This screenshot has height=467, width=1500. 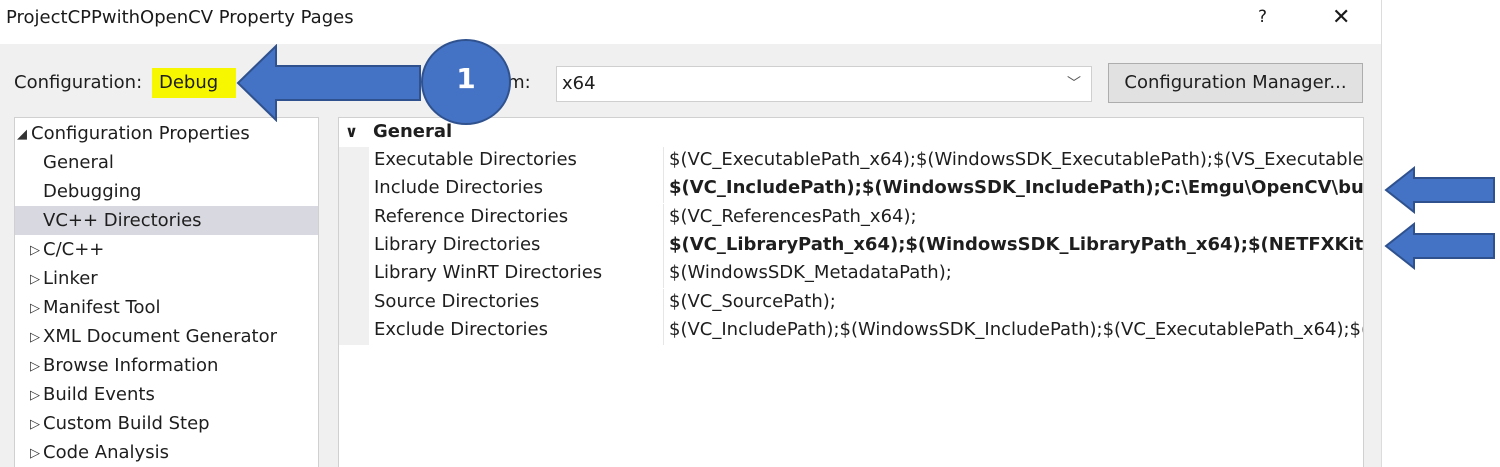 I want to click on tree-item-label: XML Document Generator, so click(x=160, y=336).